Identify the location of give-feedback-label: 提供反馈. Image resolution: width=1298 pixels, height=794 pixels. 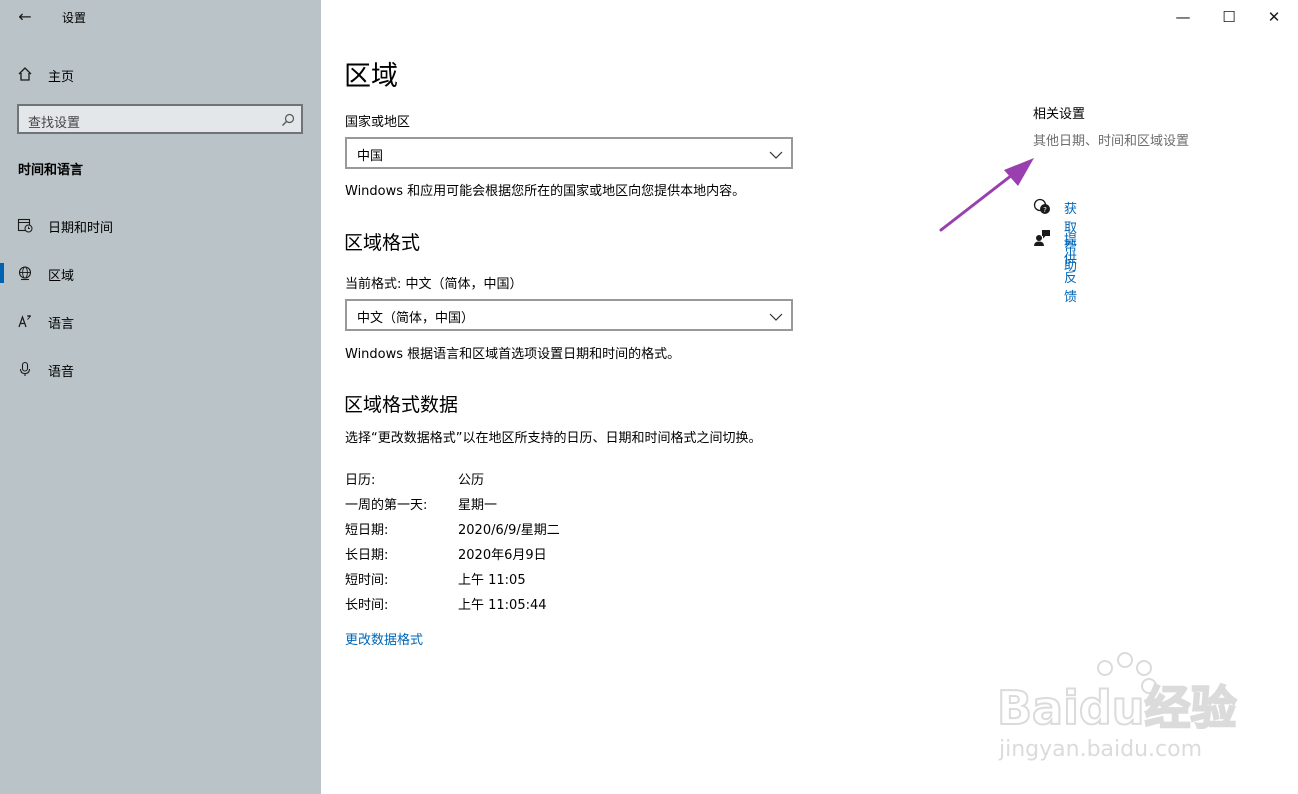
(1071, 269).